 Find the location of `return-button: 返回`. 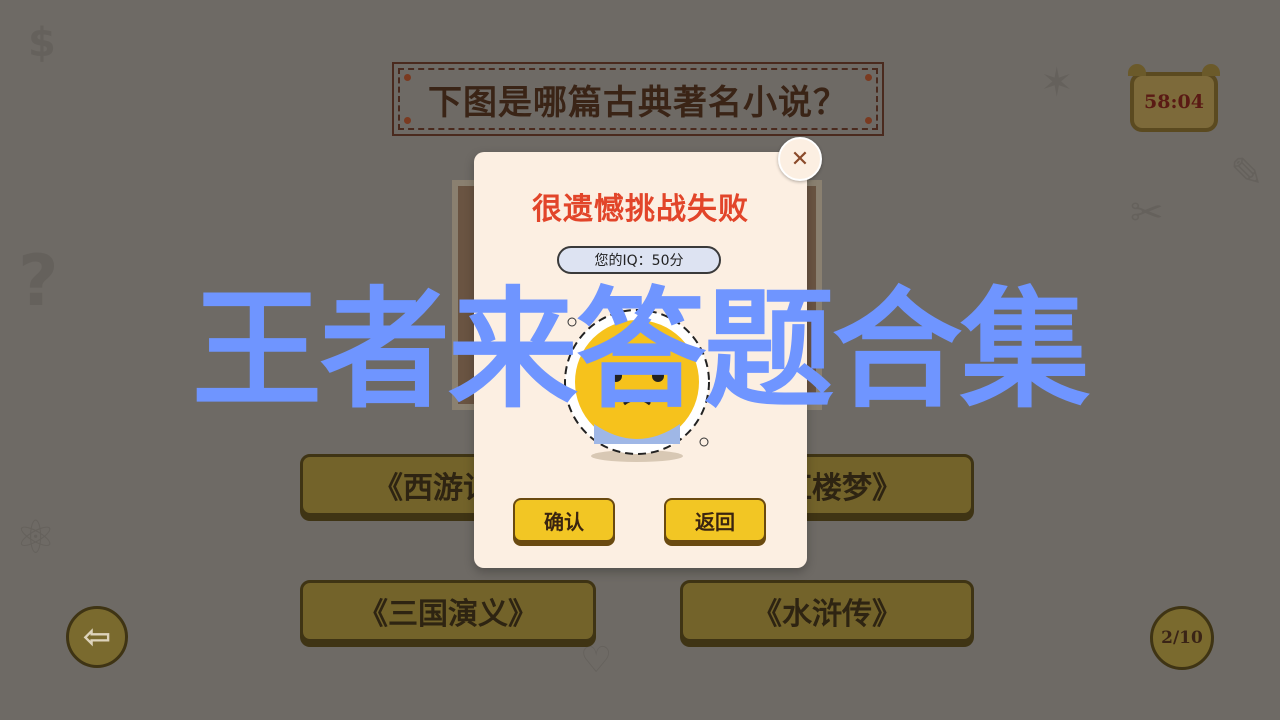

return-button: 返回 is located at coordinates (715, 520).